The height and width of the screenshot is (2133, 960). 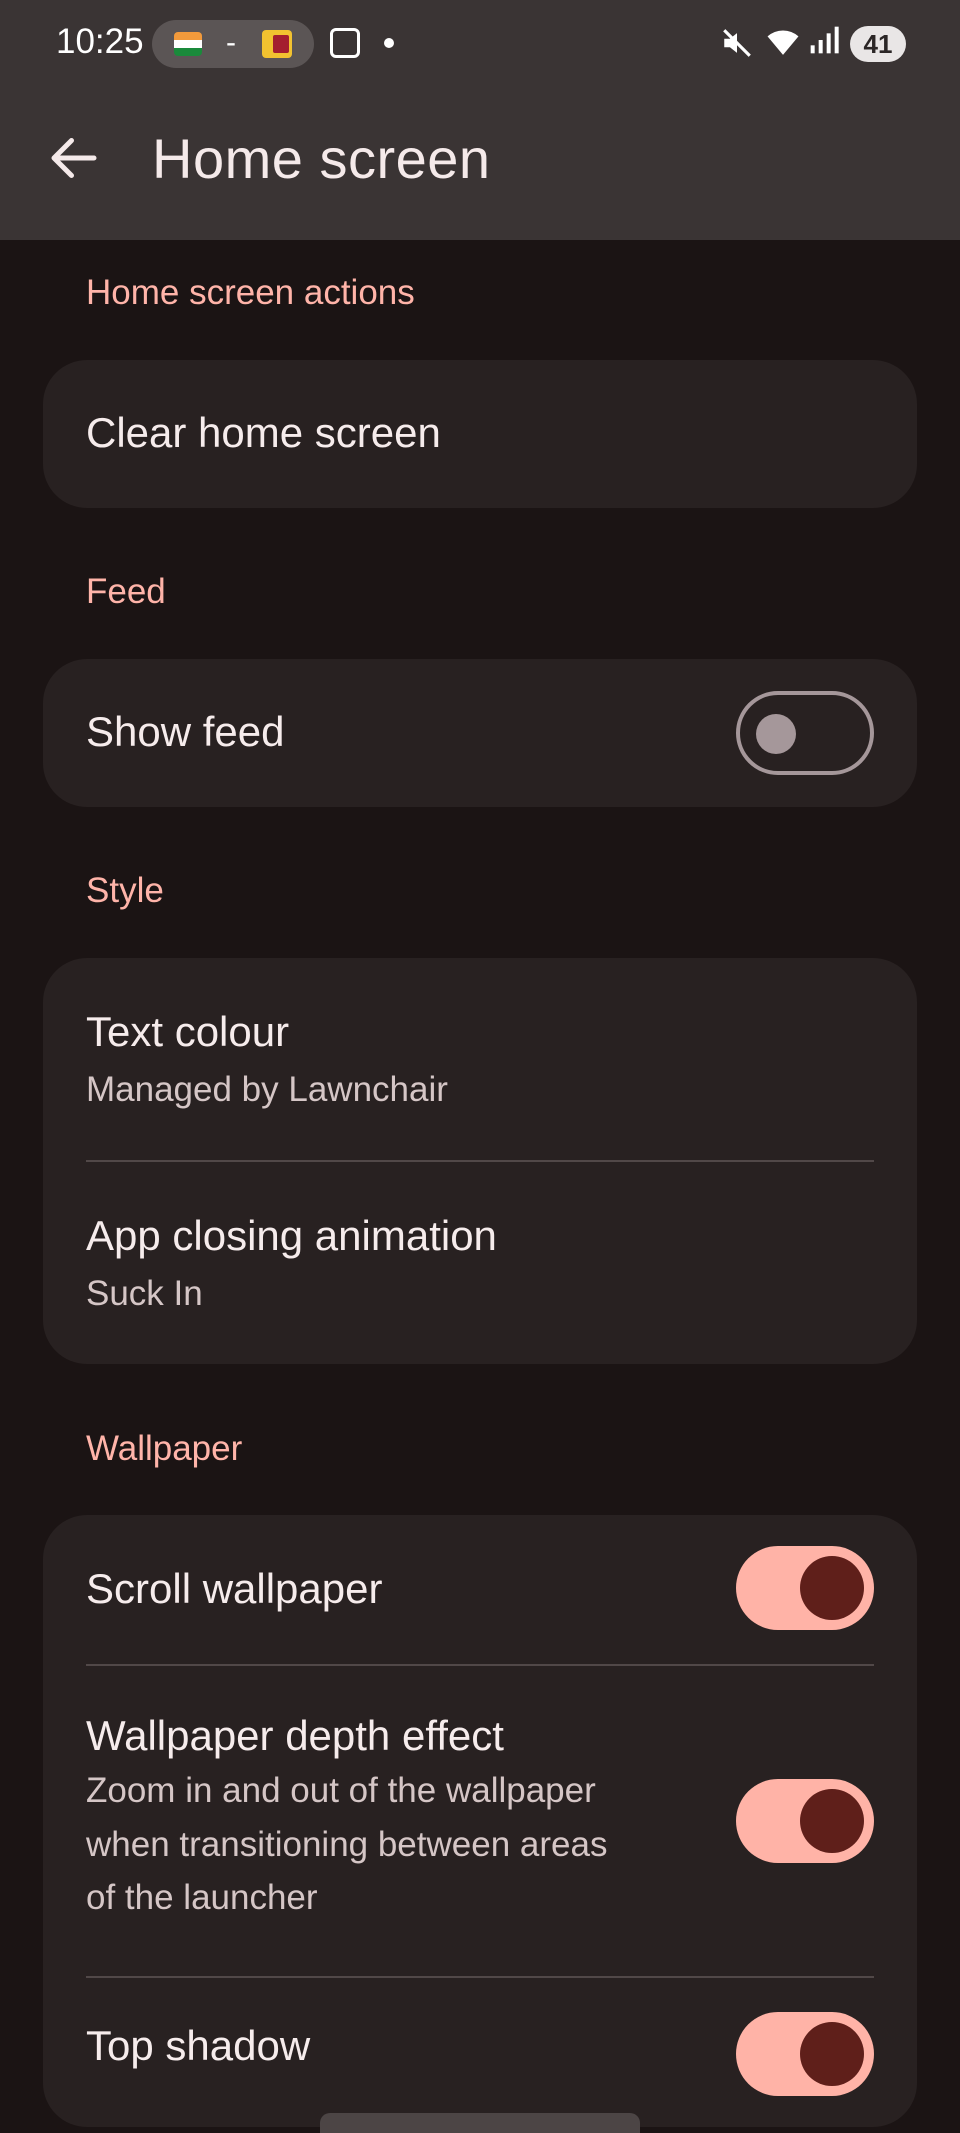 I want to click on show-feed-item: Show feed, so click(x=480, y=733).